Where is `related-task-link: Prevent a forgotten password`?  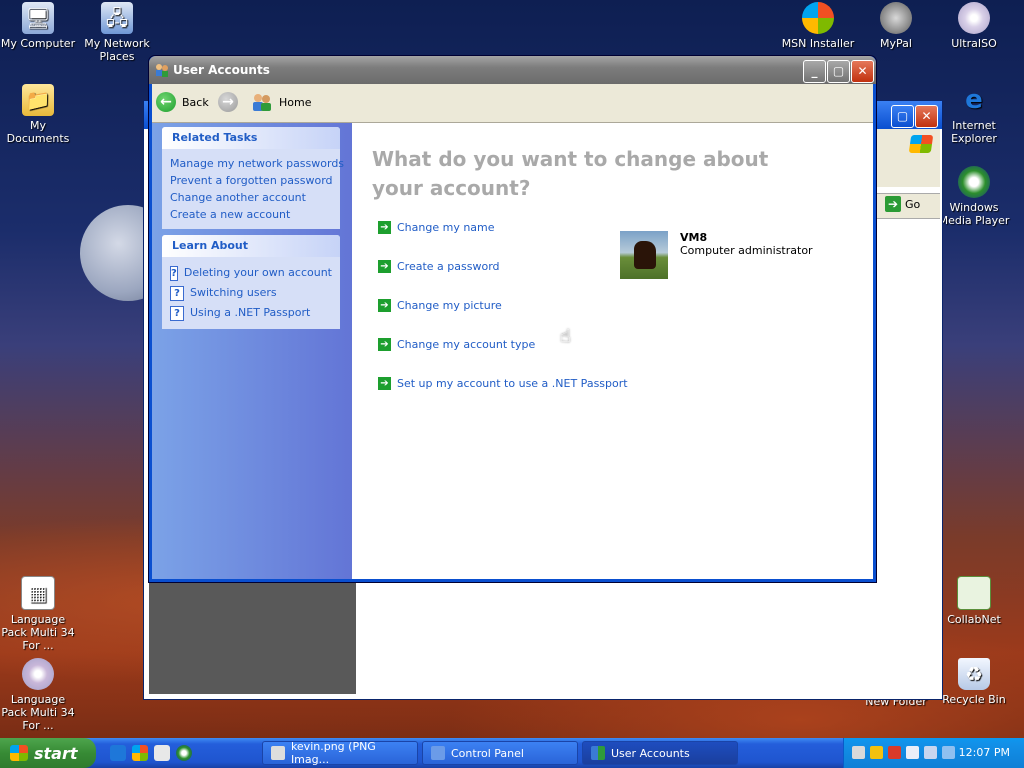 related-task-link: Prevent a forgotten password is located at coordinates (251, 180).